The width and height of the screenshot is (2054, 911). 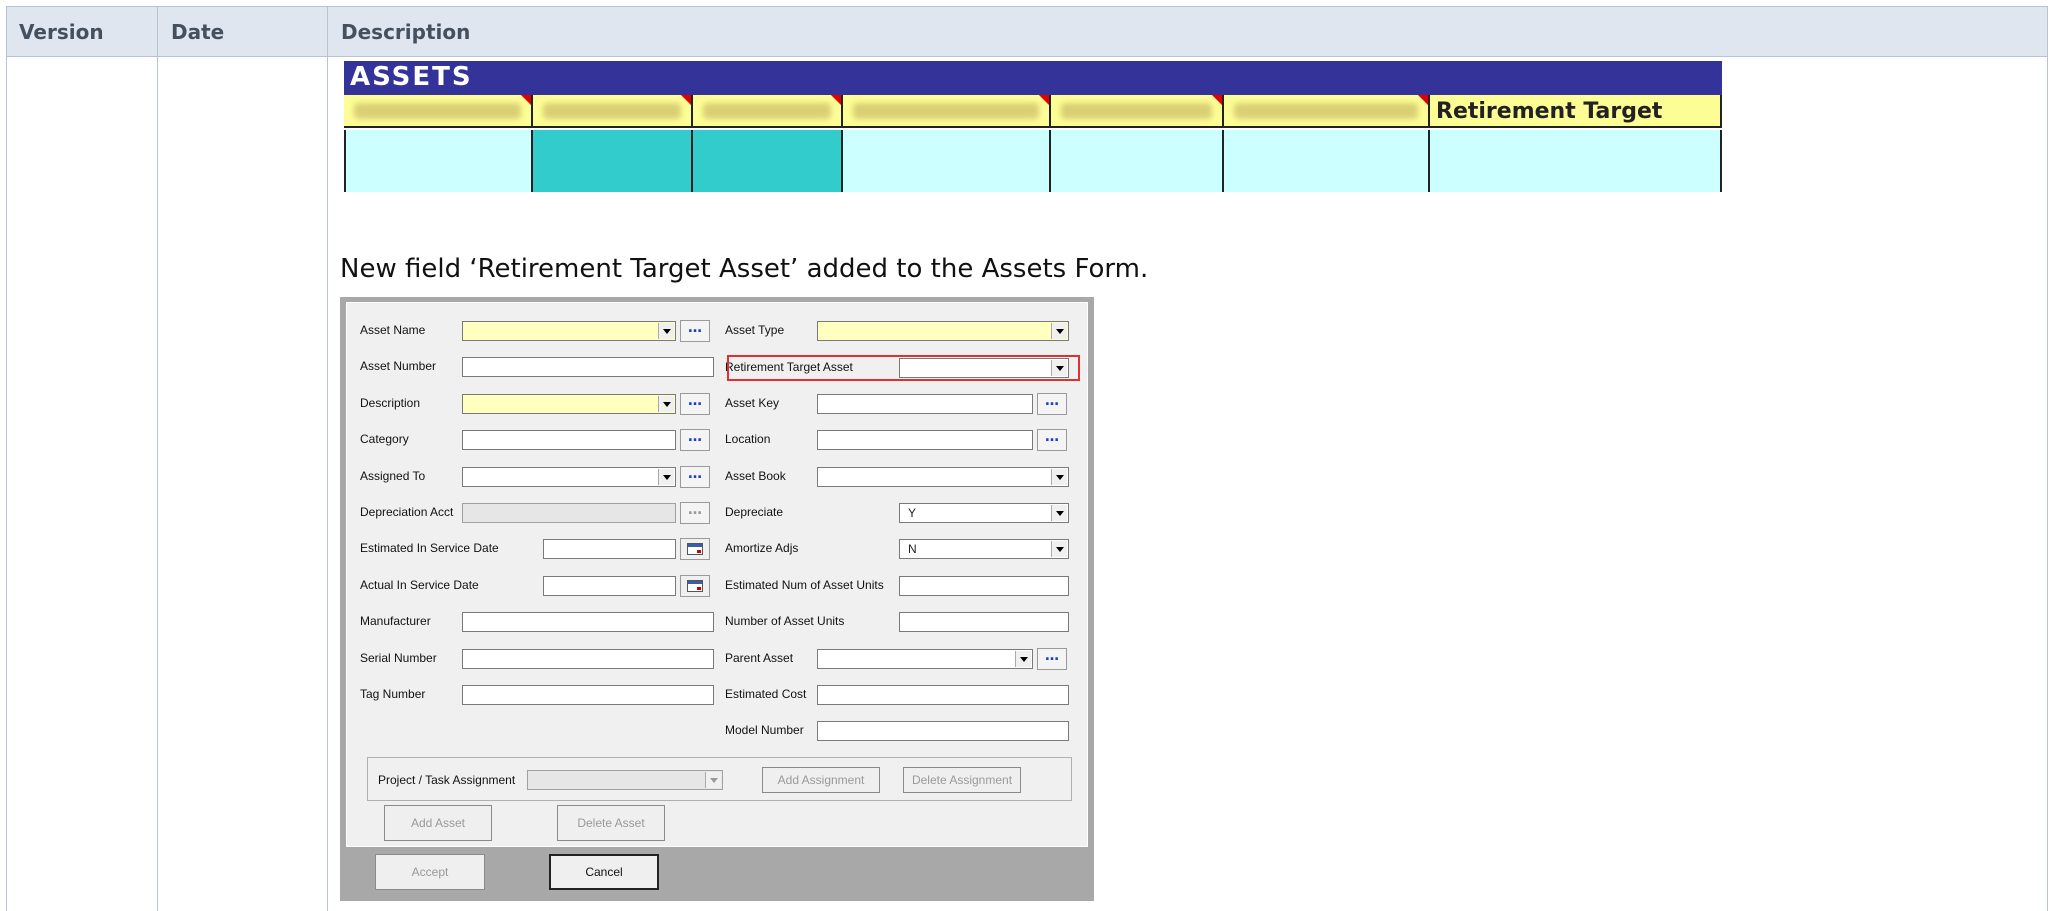 What do you see at coordinates (962, 780) in the screenshot?
I see `delete-assignment-button: Delete Assignment` at bounding box center [962, 780].